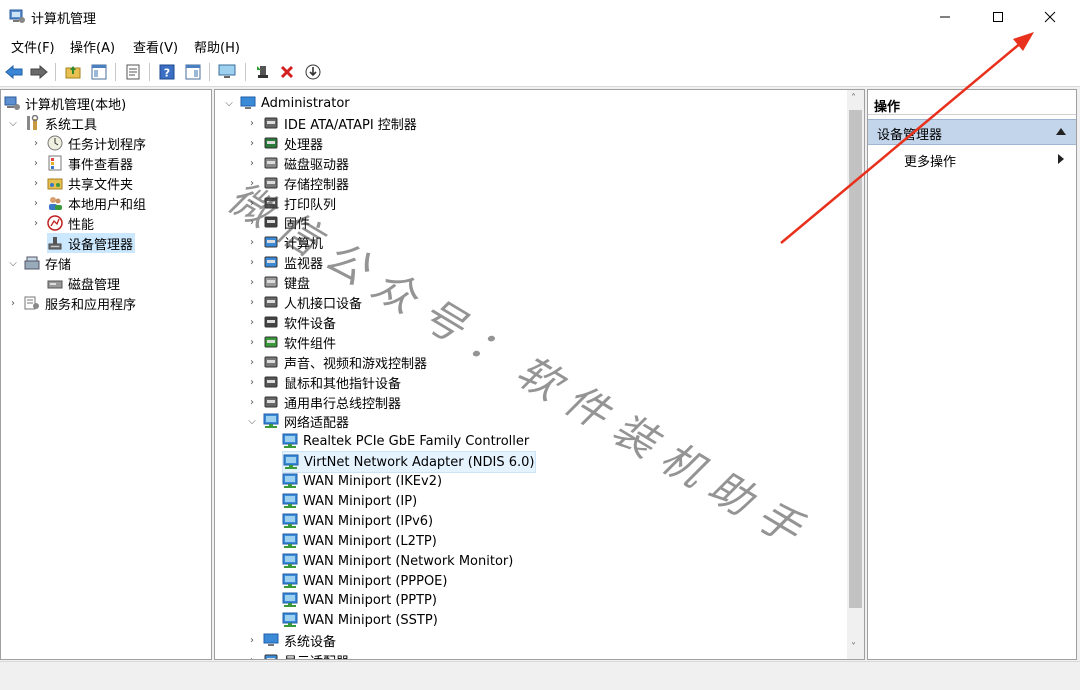 The width and height of the screenshot is (1080, 690). I want to click on scrollbar-thumb, so click(855, 359).